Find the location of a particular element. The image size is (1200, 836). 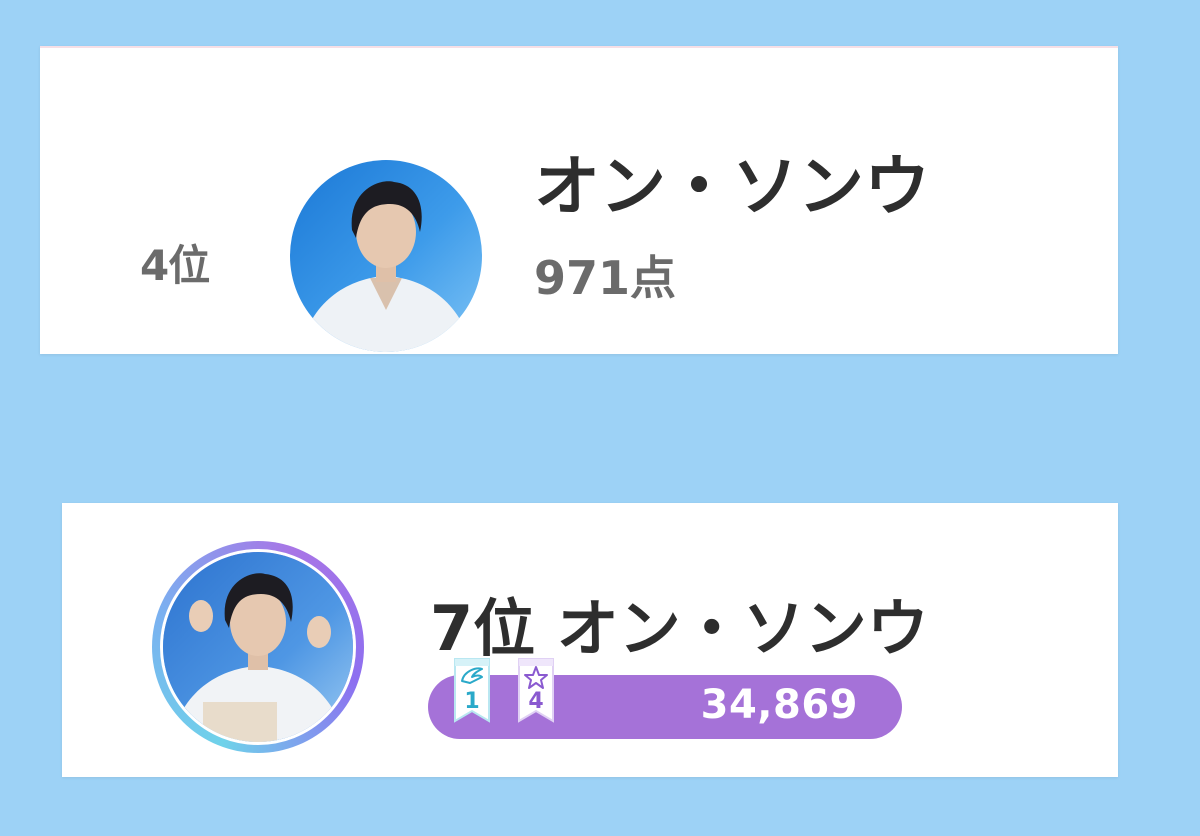

score-label: 971点 is located at coordinates (605, 278).